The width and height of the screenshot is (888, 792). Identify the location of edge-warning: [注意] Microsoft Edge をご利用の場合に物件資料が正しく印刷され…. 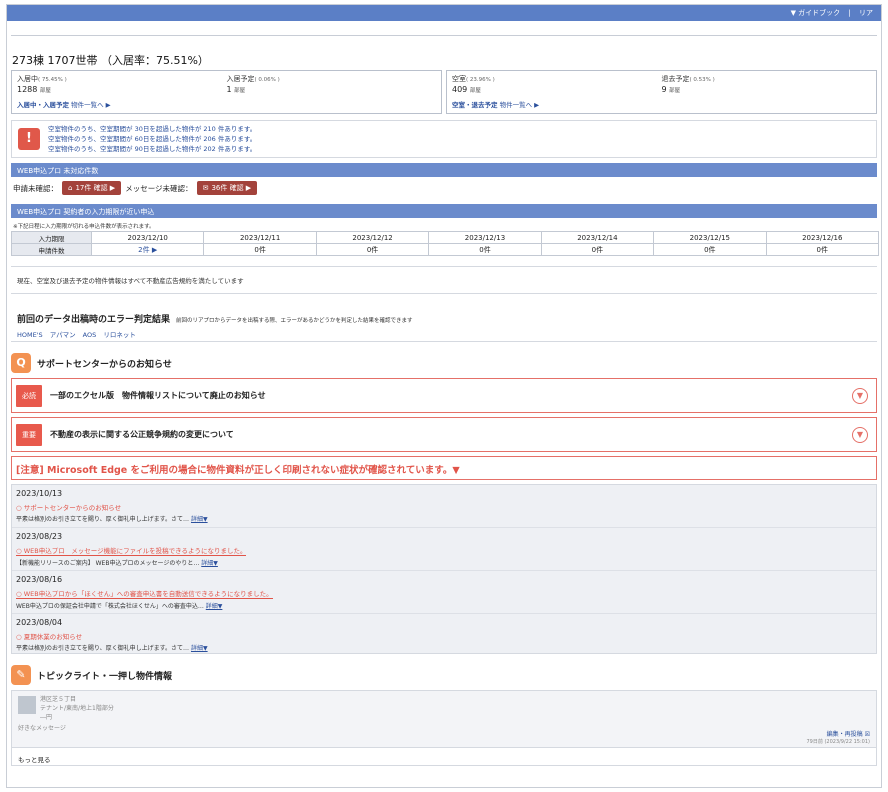
(444, 468).